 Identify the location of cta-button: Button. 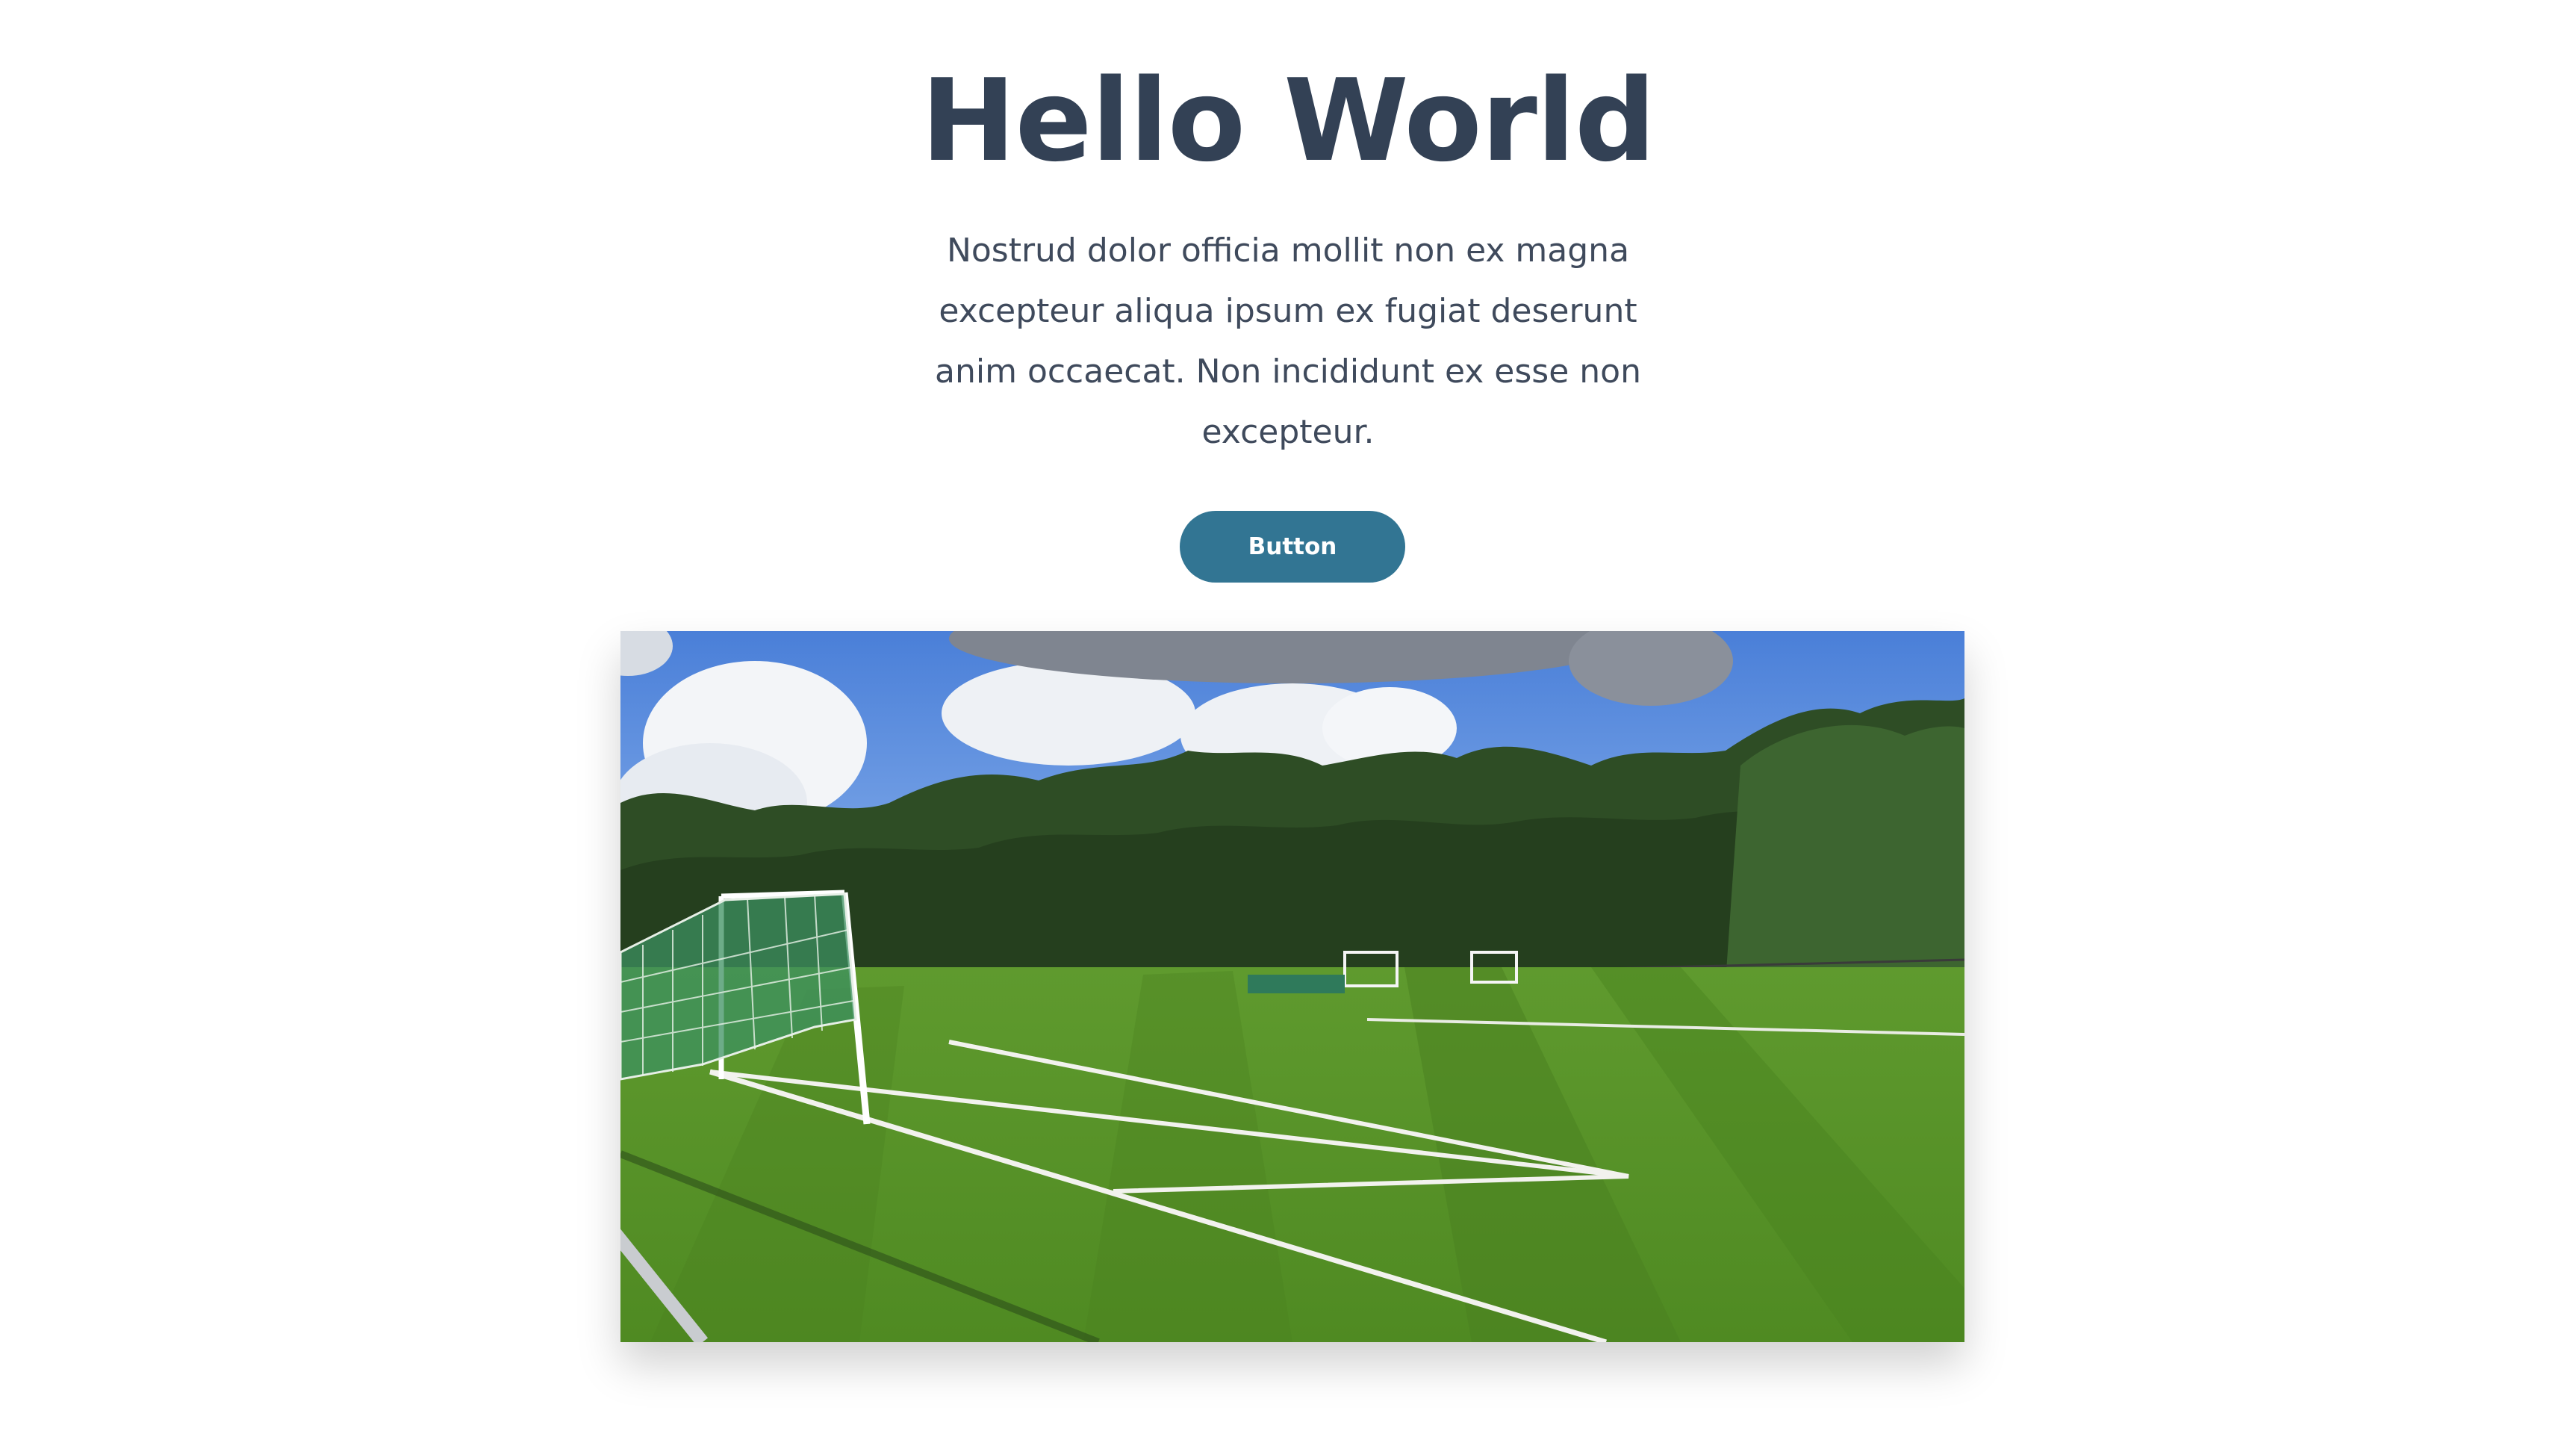
(1292, 547).